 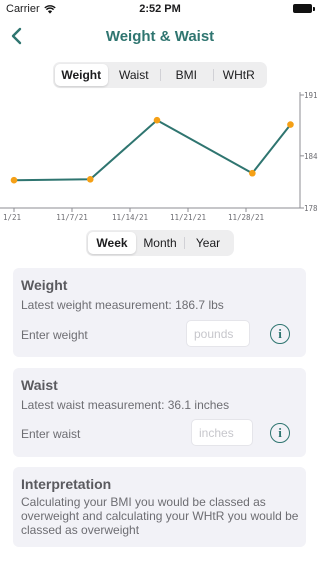 I want to click on weight-series-points, so click(x=152, y=150).